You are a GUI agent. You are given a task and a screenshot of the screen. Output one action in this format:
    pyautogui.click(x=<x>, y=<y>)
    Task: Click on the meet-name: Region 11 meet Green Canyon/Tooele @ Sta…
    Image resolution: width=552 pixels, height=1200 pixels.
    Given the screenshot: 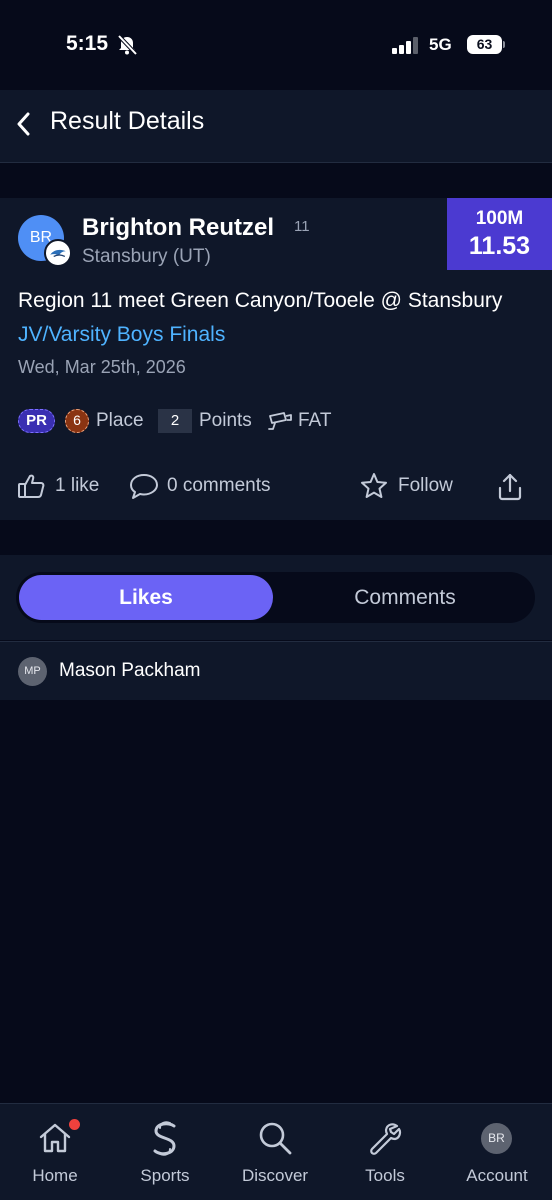 What is the action you would take?
    pyautogui.click(x=278, y=301)
    